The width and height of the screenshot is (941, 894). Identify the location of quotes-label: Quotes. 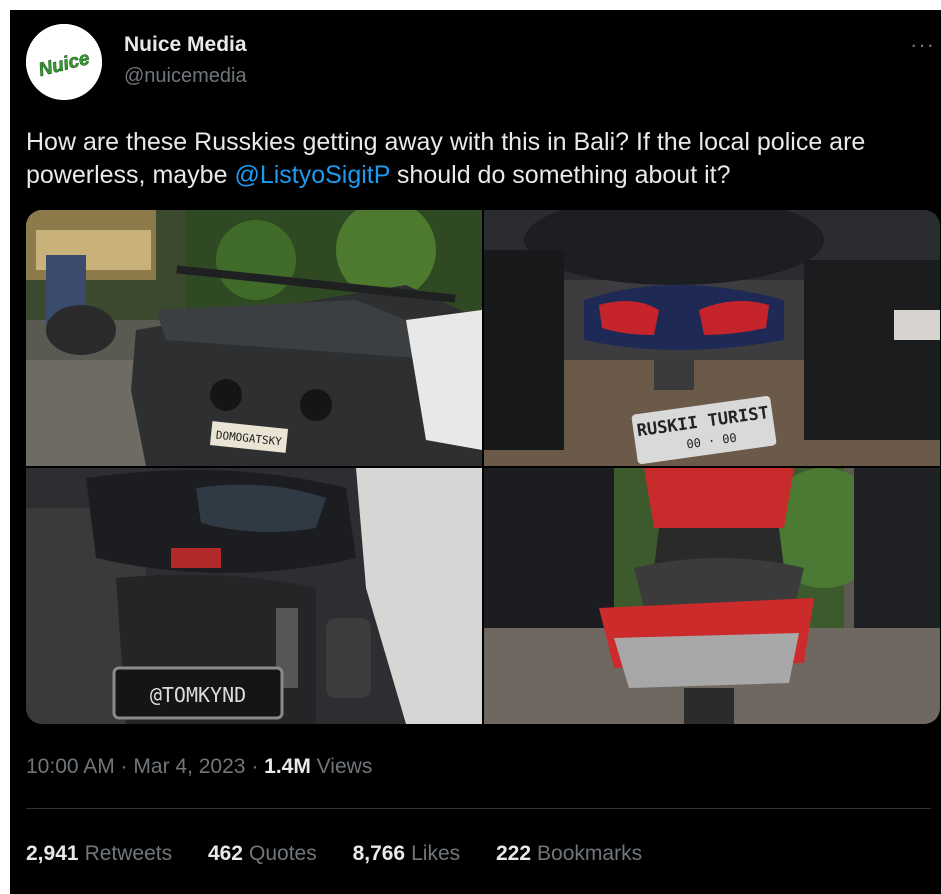
(283, 853).